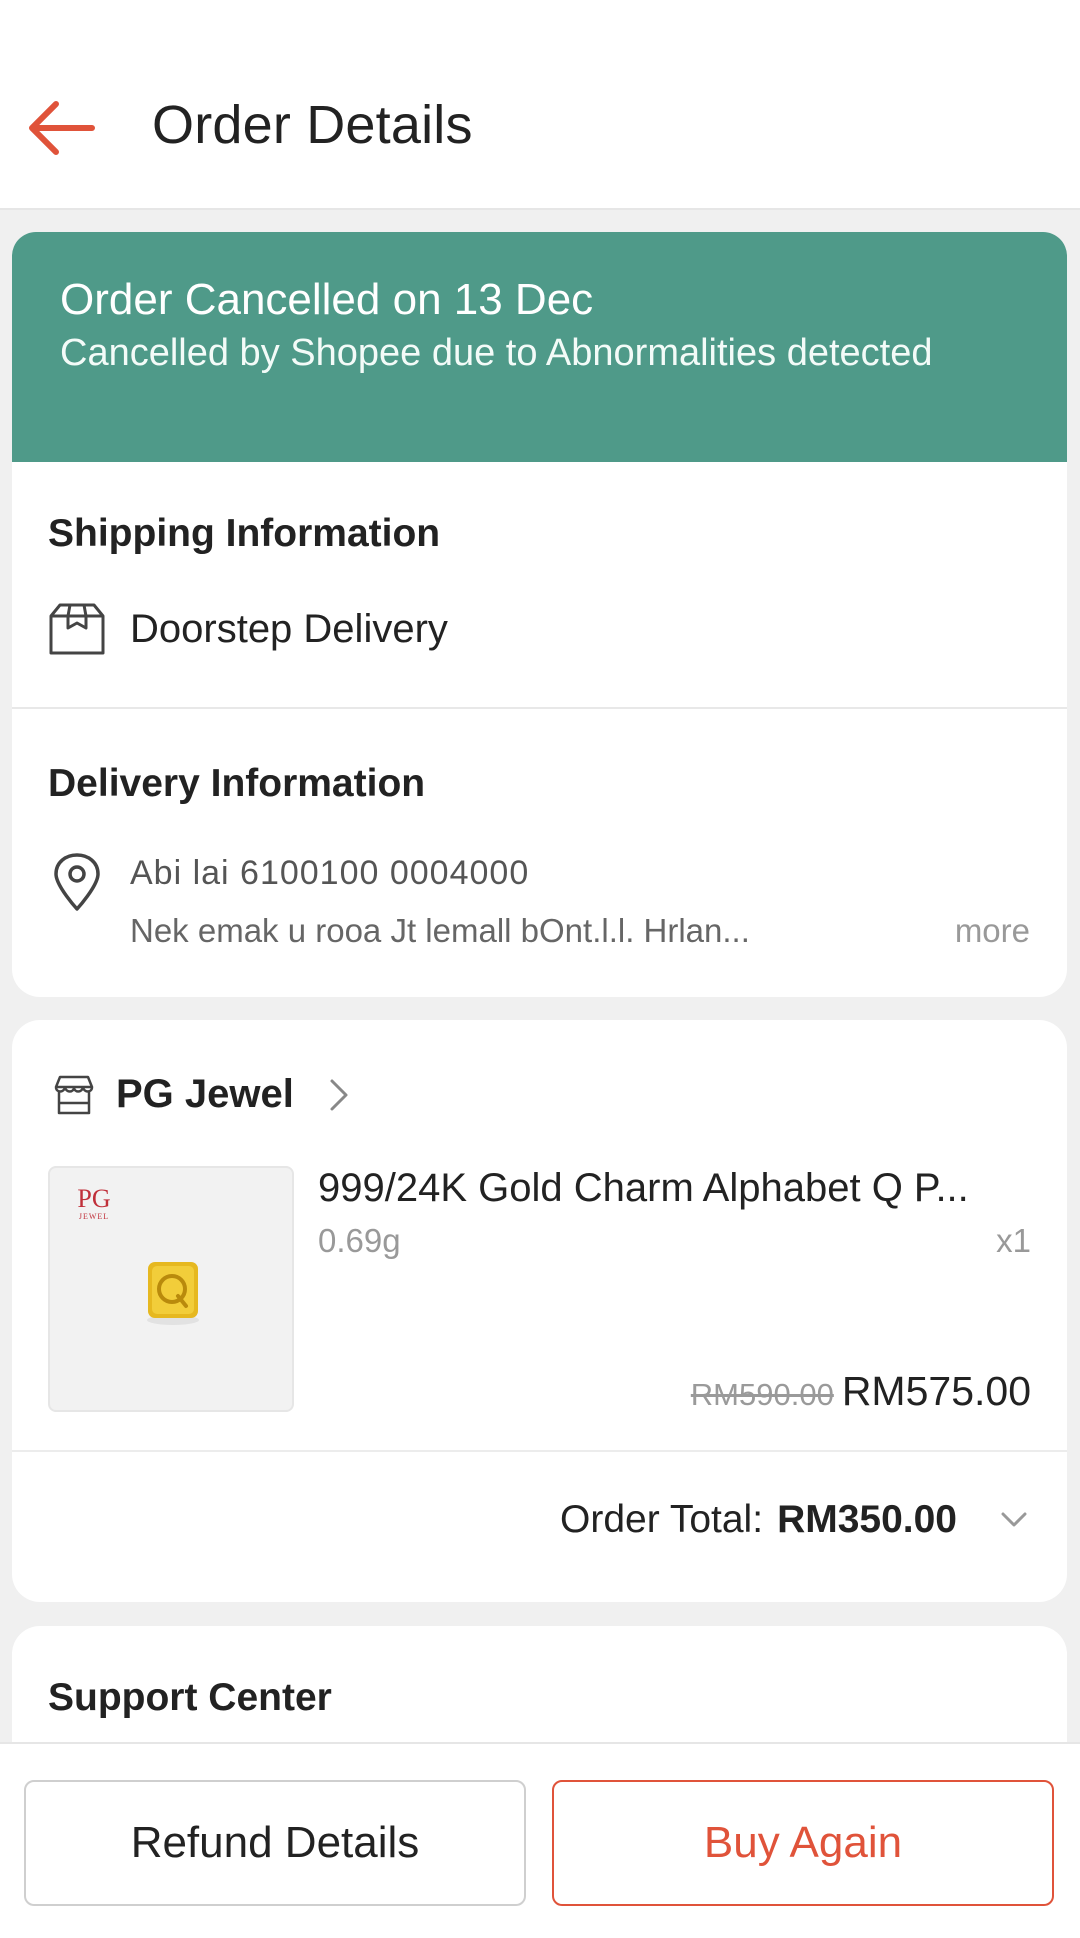  Describe the element at coordinates (662, 1519) in the screenshot. I see `order-total-label: Order Total:` at that location.